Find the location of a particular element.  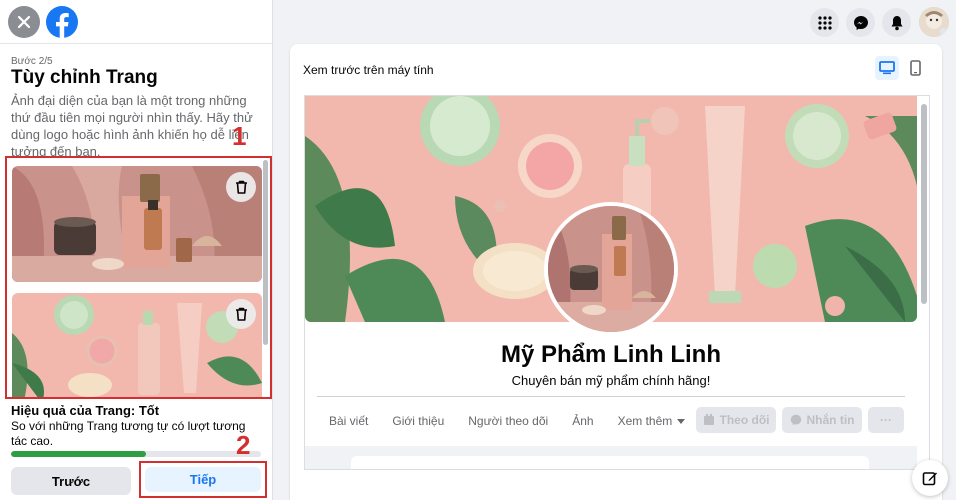

step-indicator: Bước 2/5 is located at coordinates (32, 61).